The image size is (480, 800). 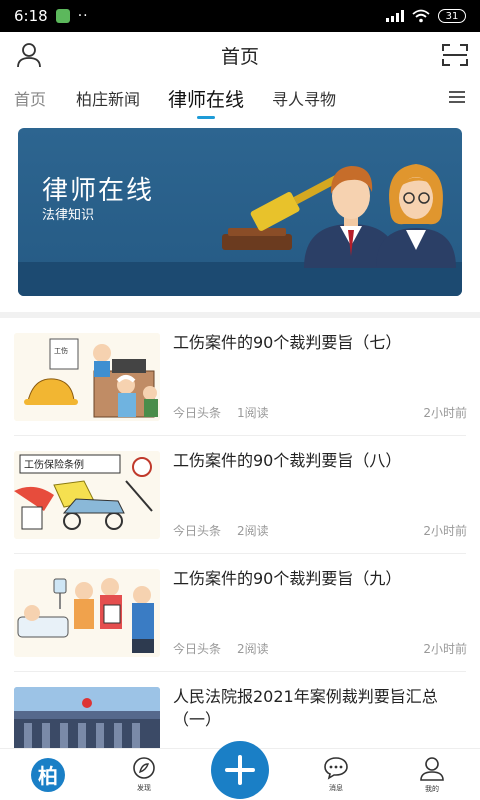 What do you see at coordinates (87, 377) in the screenshot?
I see `news-thumbnail: 工伤` at bounding box center [87, 377].